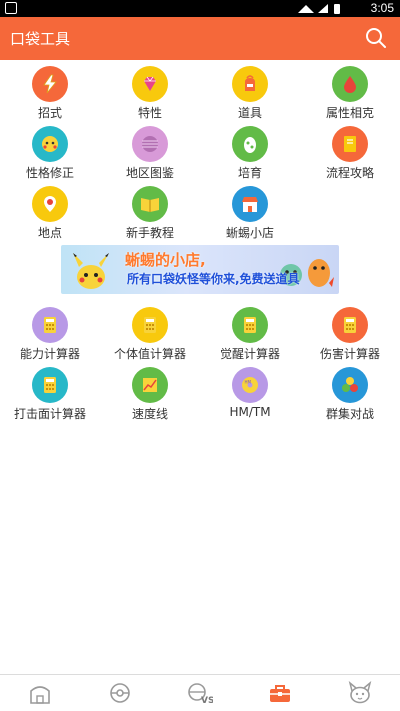 The height and width of the screenshot is (711, 400). I want to click on tool-item: 新手教程, so click(150, 211).